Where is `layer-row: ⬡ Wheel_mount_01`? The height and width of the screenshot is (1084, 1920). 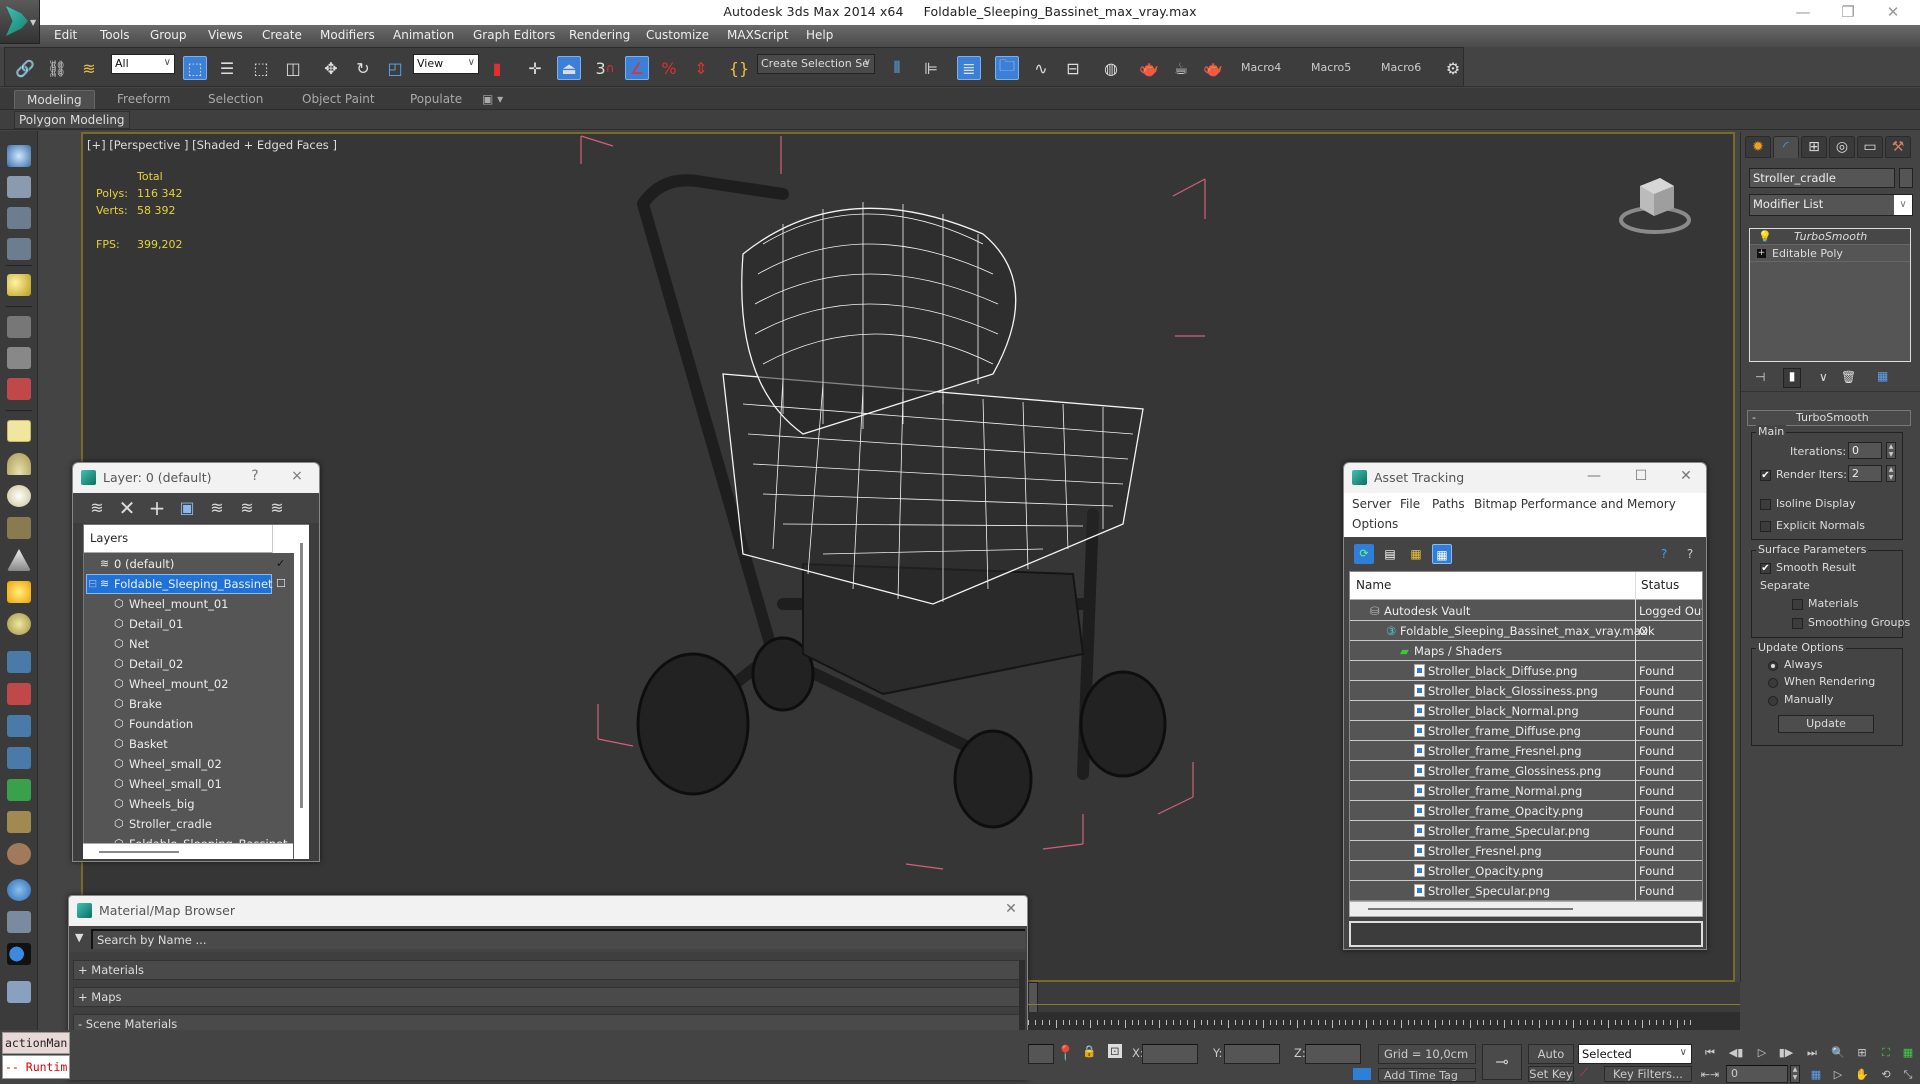
layer-row: ⬡ Wheel_mount_01 is located at coordinates (189, 604).